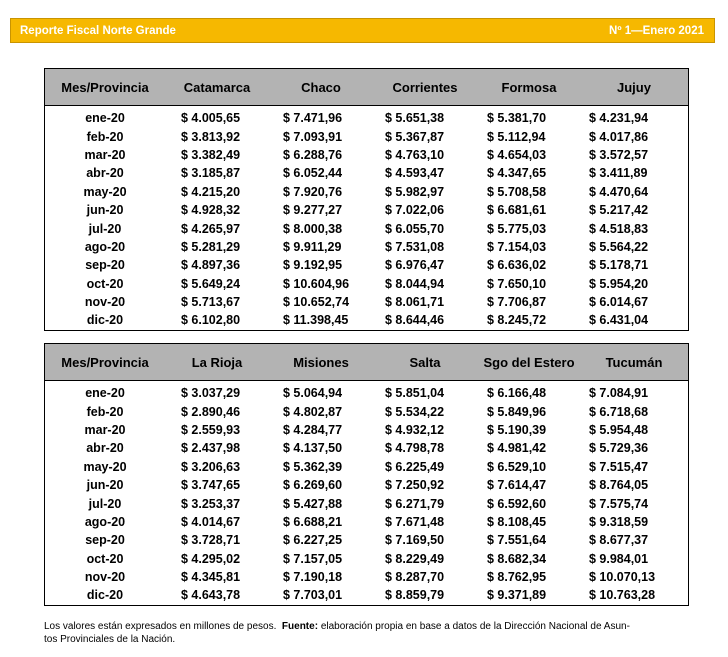 Image resolution: width=728 pixels, height=657 pixels. I want to click on month-cell: ene-20, so click(105, 118).